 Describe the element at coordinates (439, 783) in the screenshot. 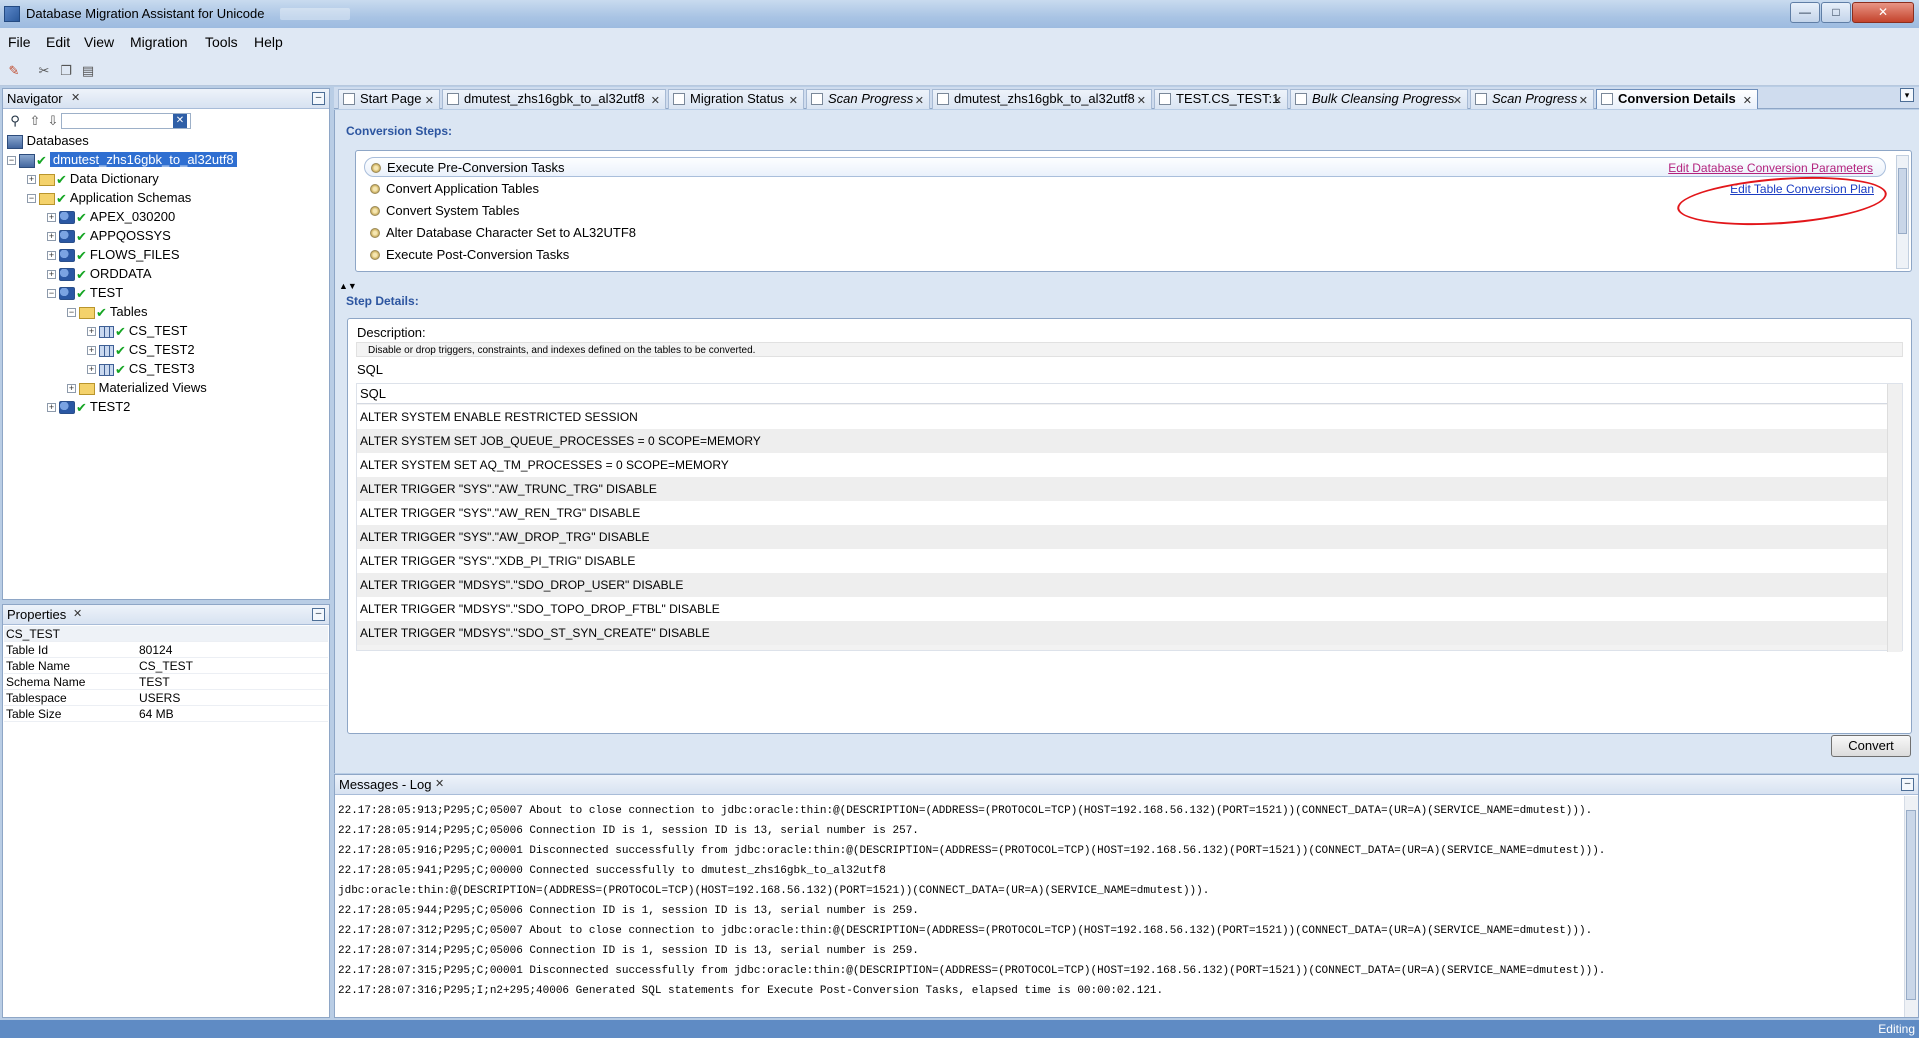

I see `messages-close-icon: ✕` at that location.